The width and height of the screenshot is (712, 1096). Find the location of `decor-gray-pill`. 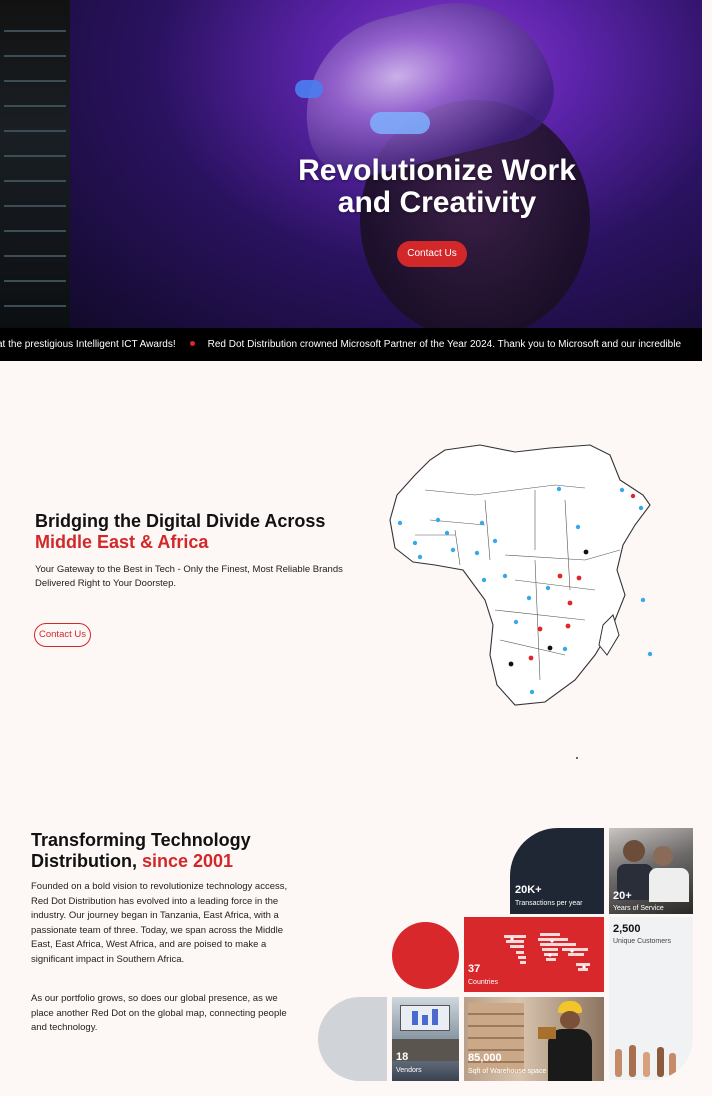

decor-gray-pill is located at coordinates (352, 1039).